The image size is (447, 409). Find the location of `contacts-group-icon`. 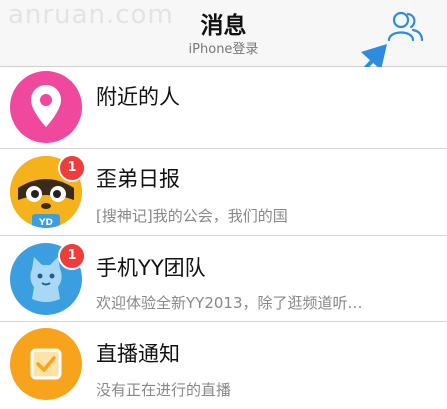

contacts-group-icon is located at coordinates (405, 26).